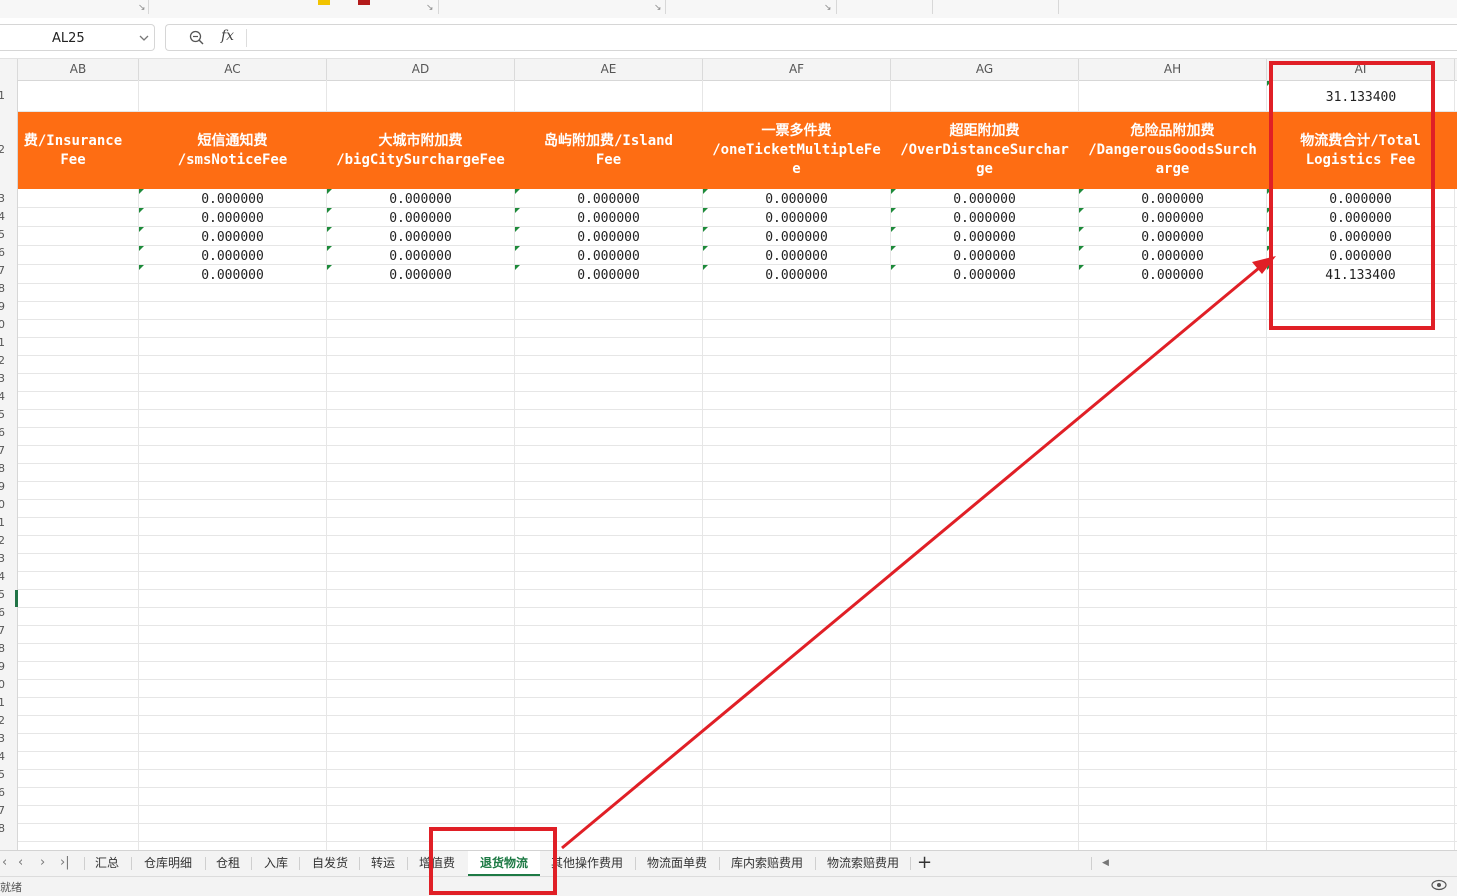  What do you see at coordinates (1173, 69) in the screenshot?
I see `column-header-ah: AH` at bounding box center [1173, 69].